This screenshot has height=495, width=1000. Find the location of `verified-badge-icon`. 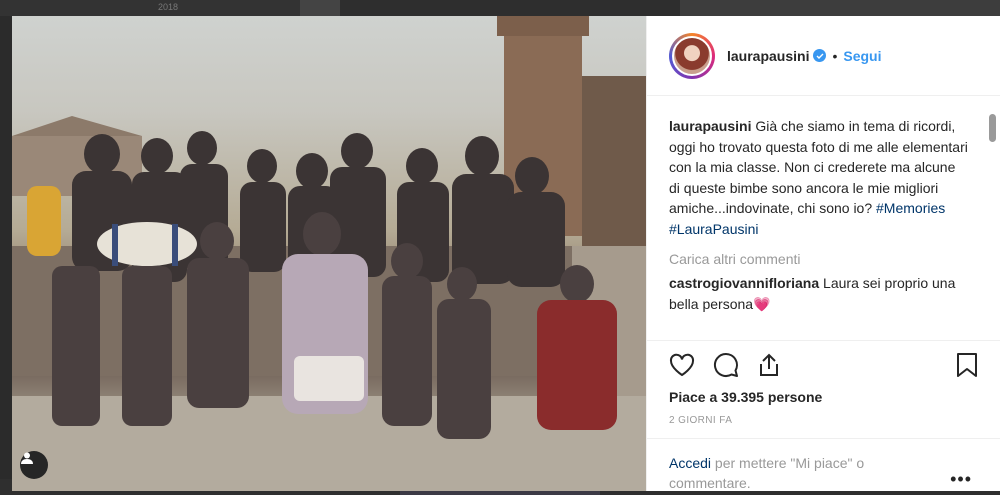

verified-badge-icon is located at coordinates (820, 55).